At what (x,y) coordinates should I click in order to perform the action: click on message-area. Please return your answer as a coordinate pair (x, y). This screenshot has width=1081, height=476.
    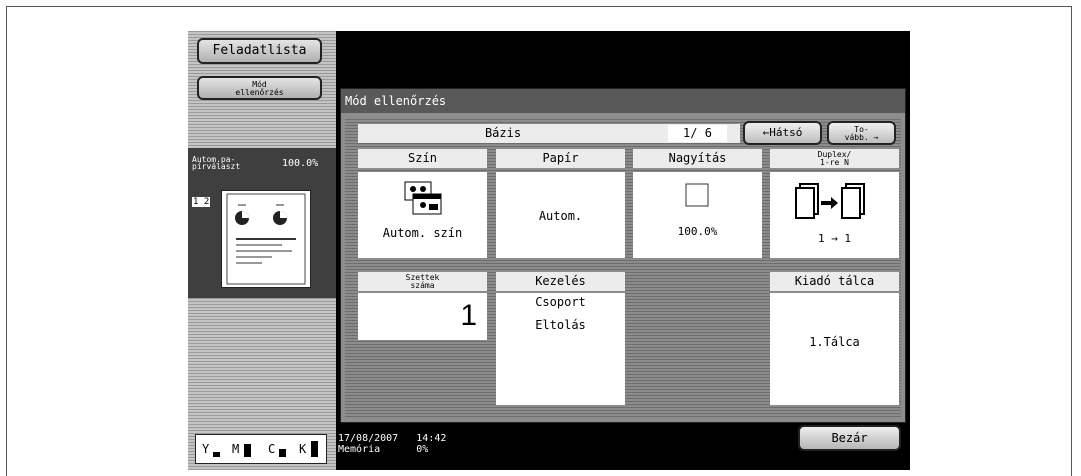
    Looking at the image, I should click on (623, 59).